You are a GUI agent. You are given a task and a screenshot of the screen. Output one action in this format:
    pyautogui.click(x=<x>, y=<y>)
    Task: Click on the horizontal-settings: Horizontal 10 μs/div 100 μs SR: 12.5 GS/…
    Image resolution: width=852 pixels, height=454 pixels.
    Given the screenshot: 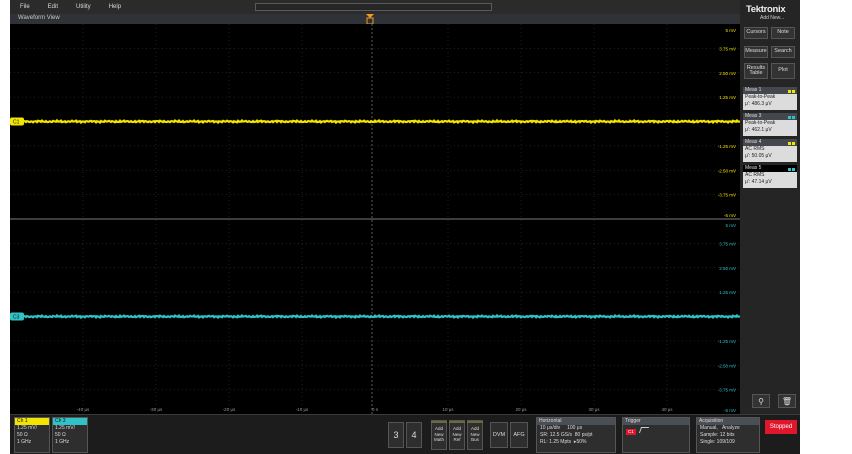 What is the action you would take?
    pyautogui.click(x=576, y=435)
    